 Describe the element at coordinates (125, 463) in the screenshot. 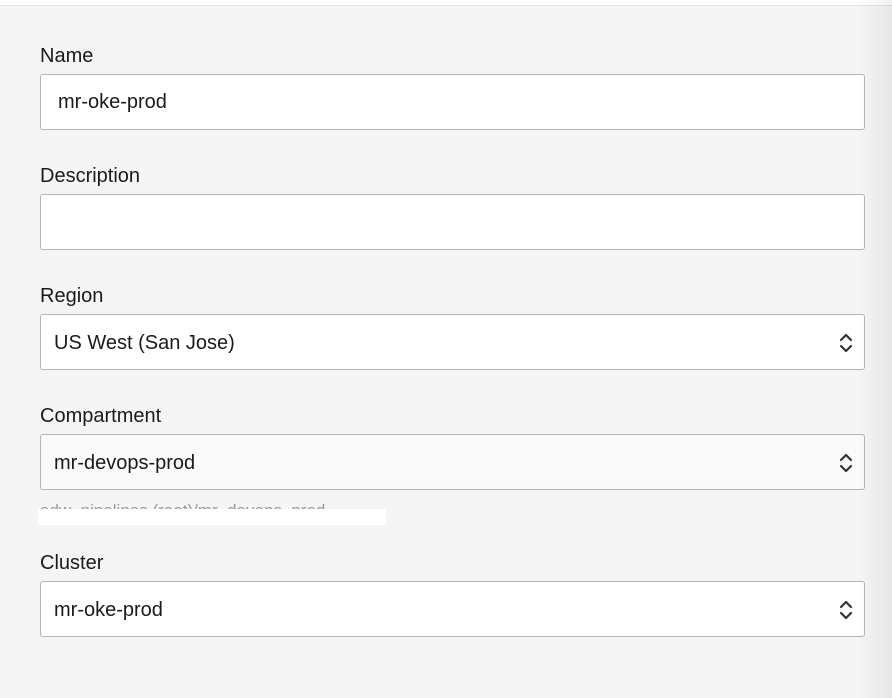

I see `compartment-selected-value: mr-devops-prod` at that location.